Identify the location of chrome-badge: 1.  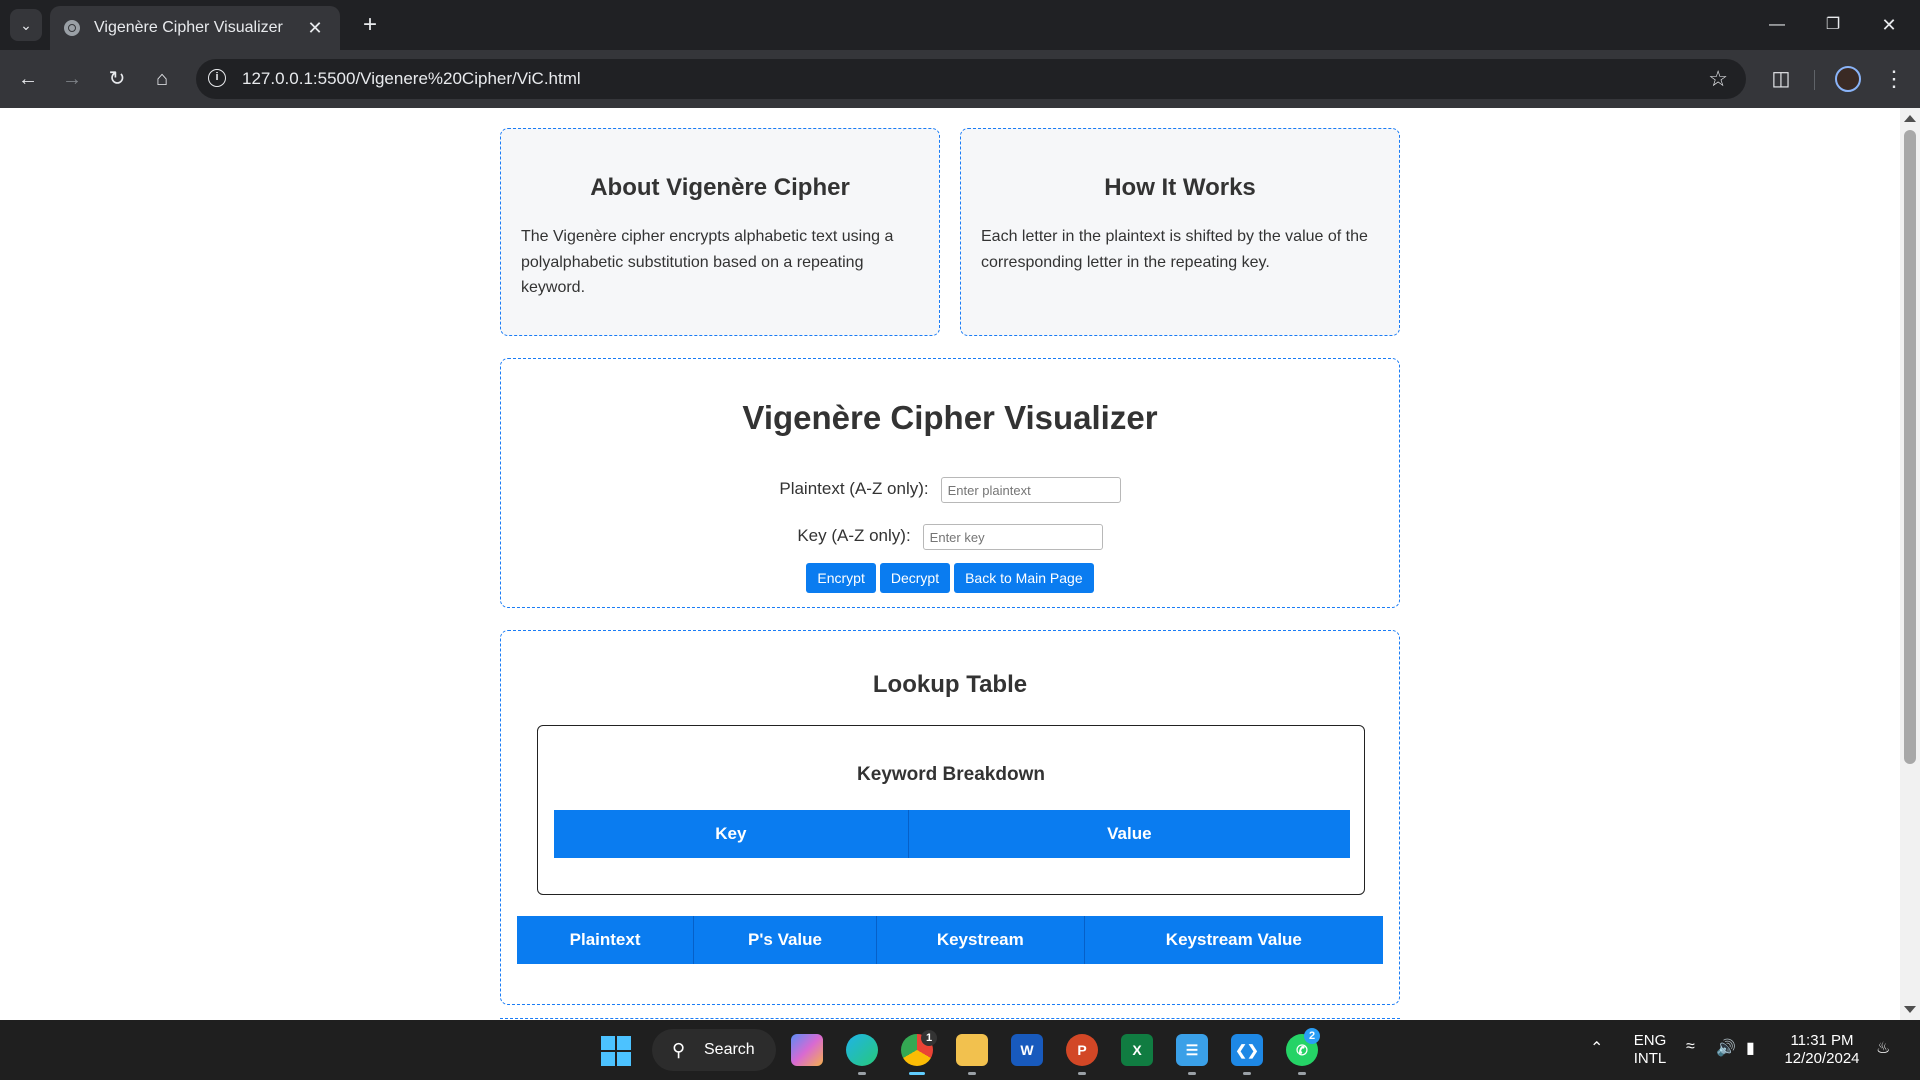
(929, 1038).